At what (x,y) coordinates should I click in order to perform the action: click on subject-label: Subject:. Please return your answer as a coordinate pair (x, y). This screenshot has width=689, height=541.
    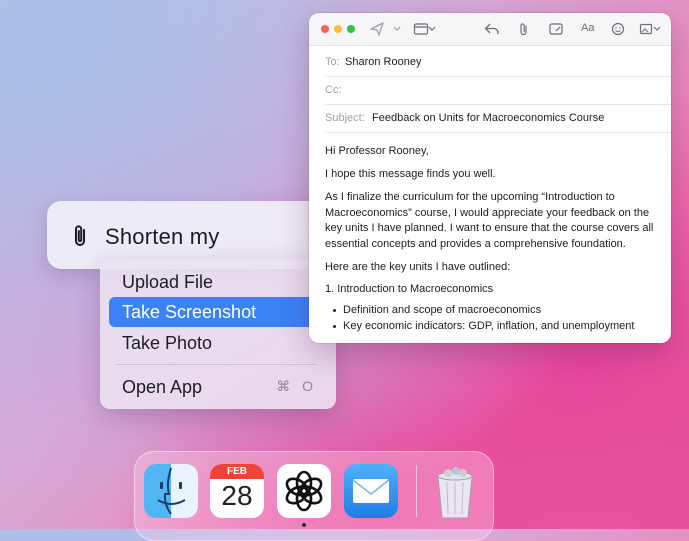
    Looking at the image, I should click on (345, 118).